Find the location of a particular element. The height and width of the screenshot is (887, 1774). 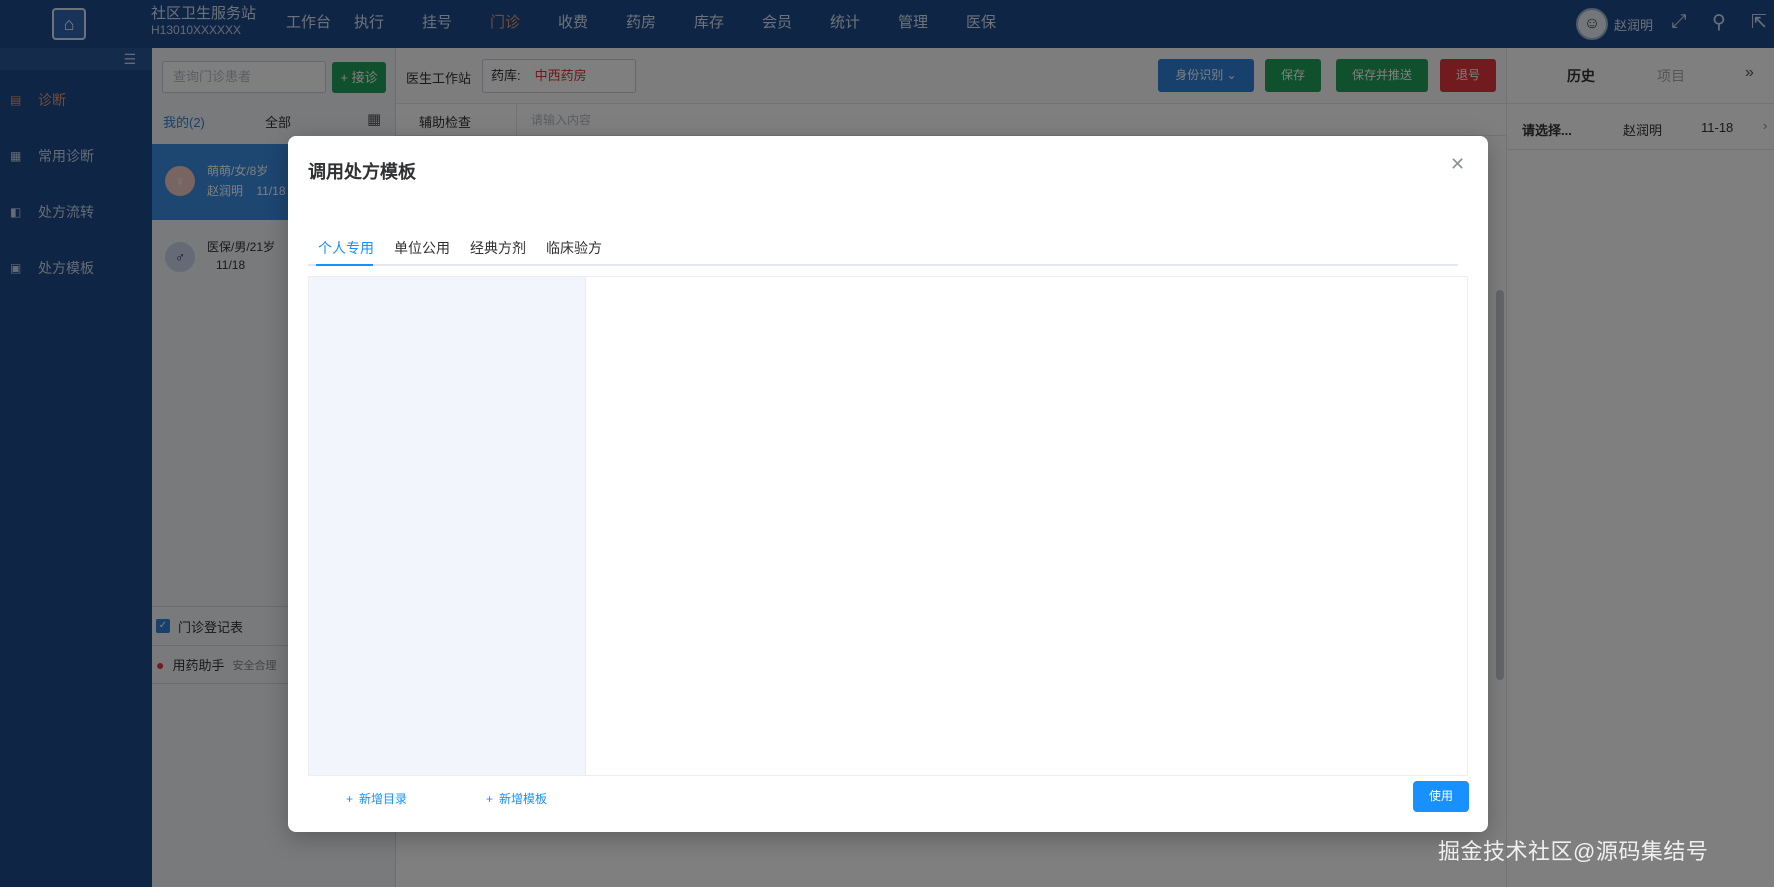

add-template-button: + 新增模板 is located at coordinates (516, 798).